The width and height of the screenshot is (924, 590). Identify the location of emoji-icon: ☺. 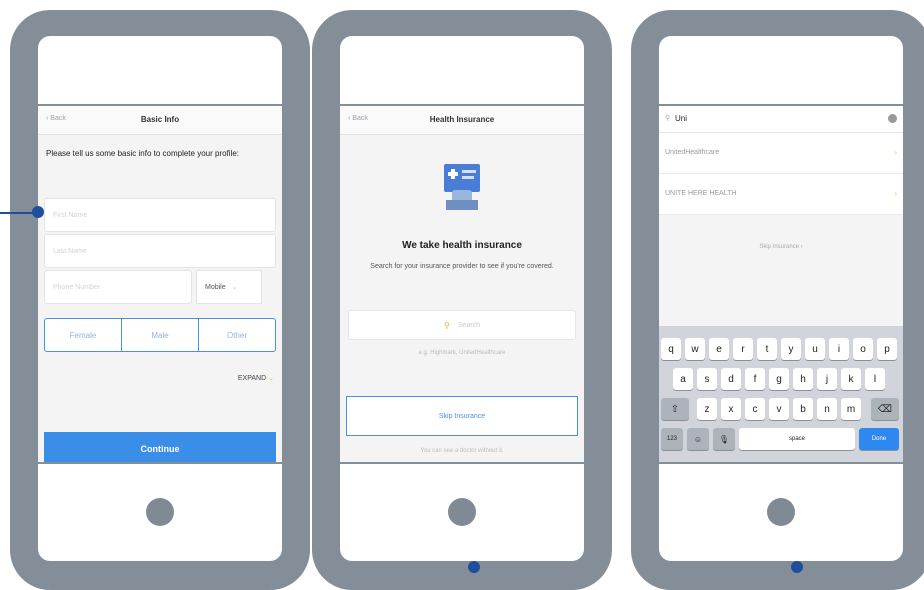
(698, 439).